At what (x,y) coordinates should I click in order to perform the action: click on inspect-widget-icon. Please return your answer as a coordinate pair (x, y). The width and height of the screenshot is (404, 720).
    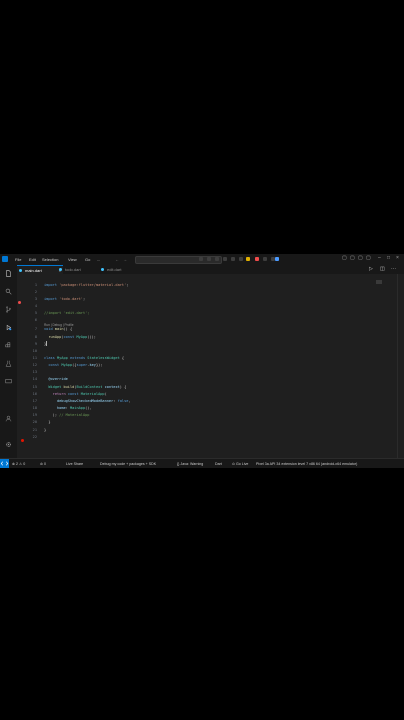
    Looking at the image, I should click on (277, 259).